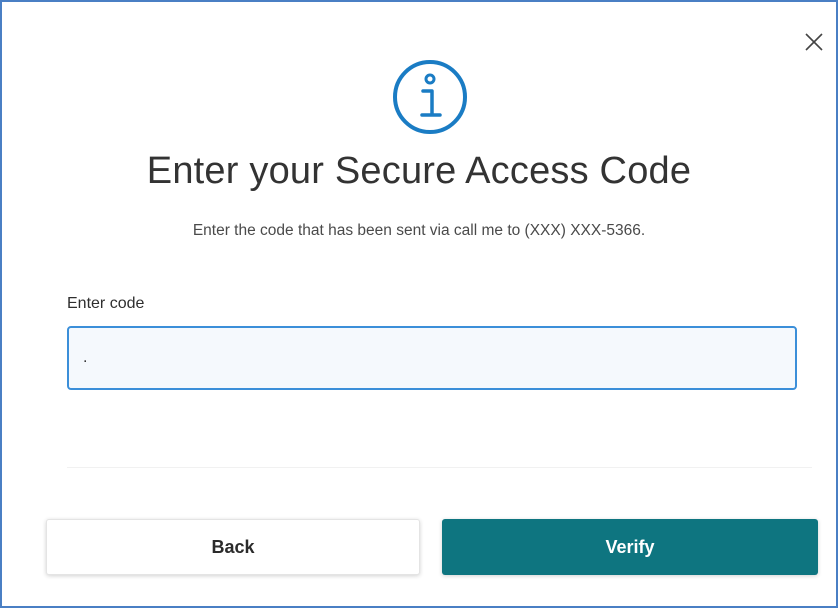 The width and height of the screenshot is (838, 608). I want to click on dialog-title: Enter your Secure Access Code, so click(419, 171).